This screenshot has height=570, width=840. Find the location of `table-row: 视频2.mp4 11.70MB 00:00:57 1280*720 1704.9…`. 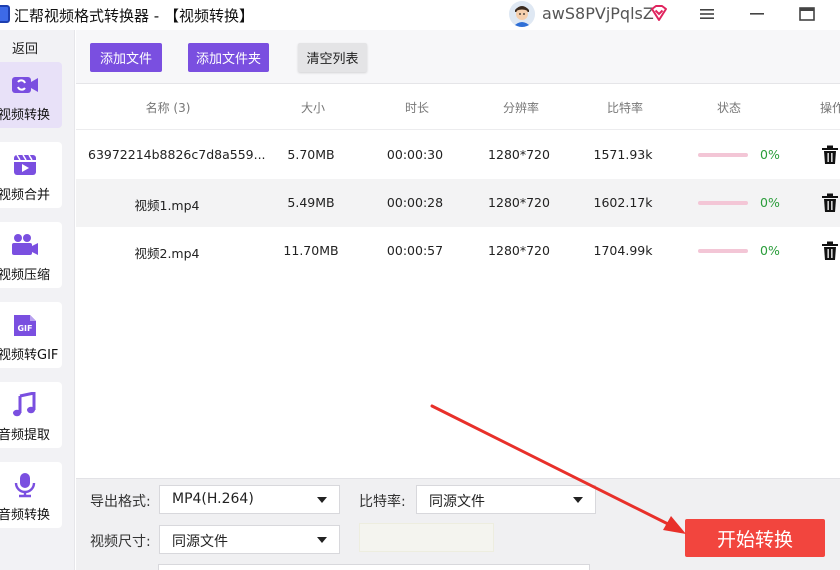

table-row: 视频2.mp4 11.70MB 00:00:57 1280*720 1704.9… is located at coordinates (458, 251).